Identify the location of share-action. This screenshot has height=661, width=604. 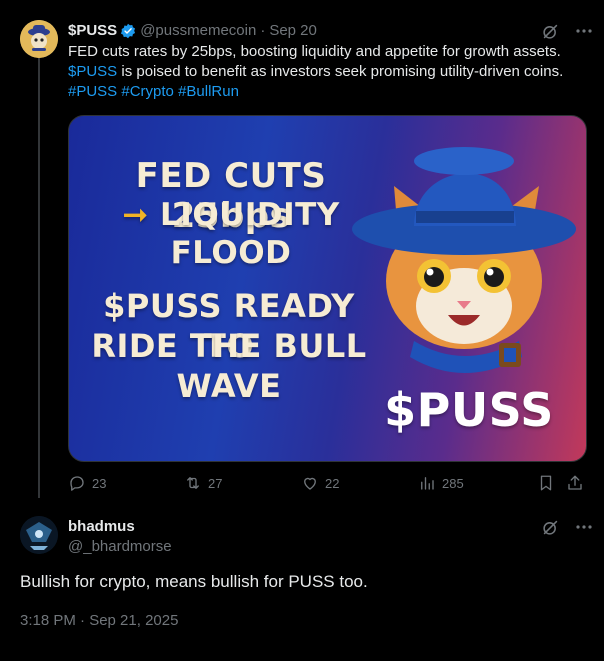
(575, 483).